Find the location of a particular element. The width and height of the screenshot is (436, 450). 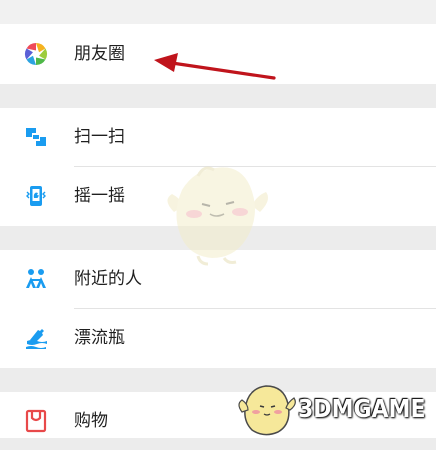

menu-label-scan: 扫一扫 is located at coordinates (99, 137).